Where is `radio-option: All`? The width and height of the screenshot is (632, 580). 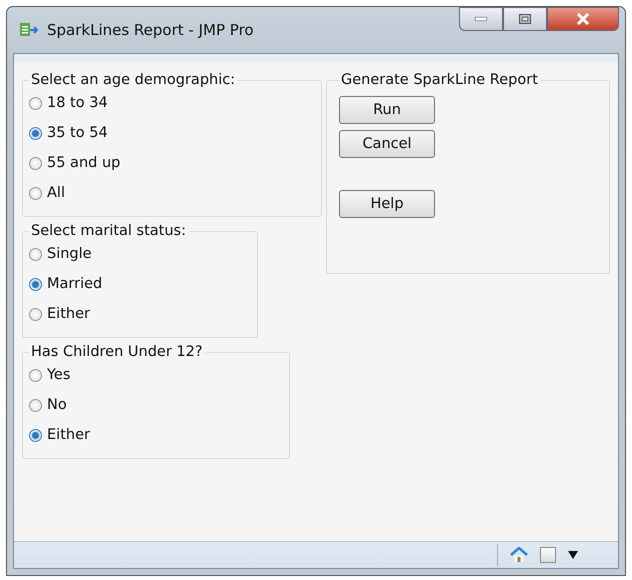 radio-option: All is located at coordinates (170, 193).